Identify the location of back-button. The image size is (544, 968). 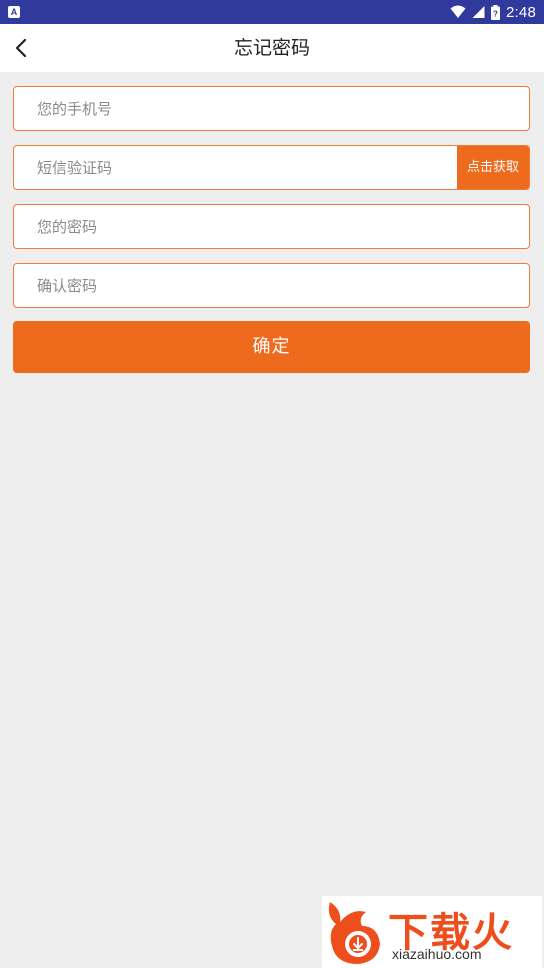
(21, 48).